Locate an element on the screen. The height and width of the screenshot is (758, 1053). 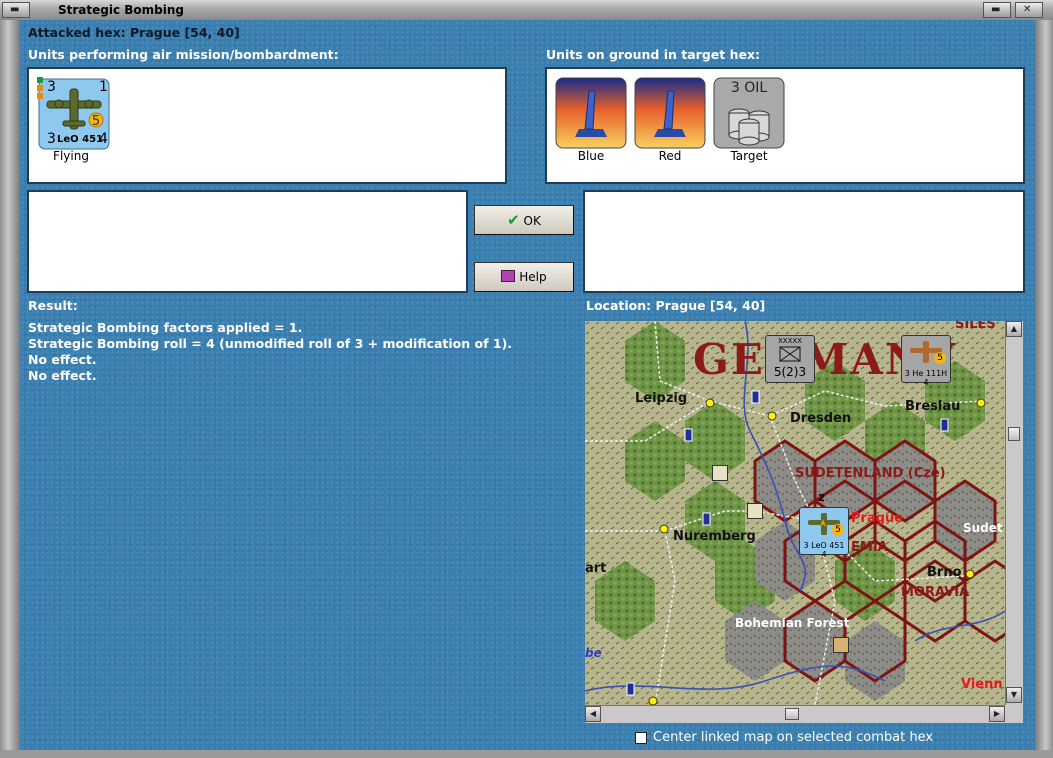
result-line: Strategic Bombing factors applied = 1. is located at coordinates (165, 327).